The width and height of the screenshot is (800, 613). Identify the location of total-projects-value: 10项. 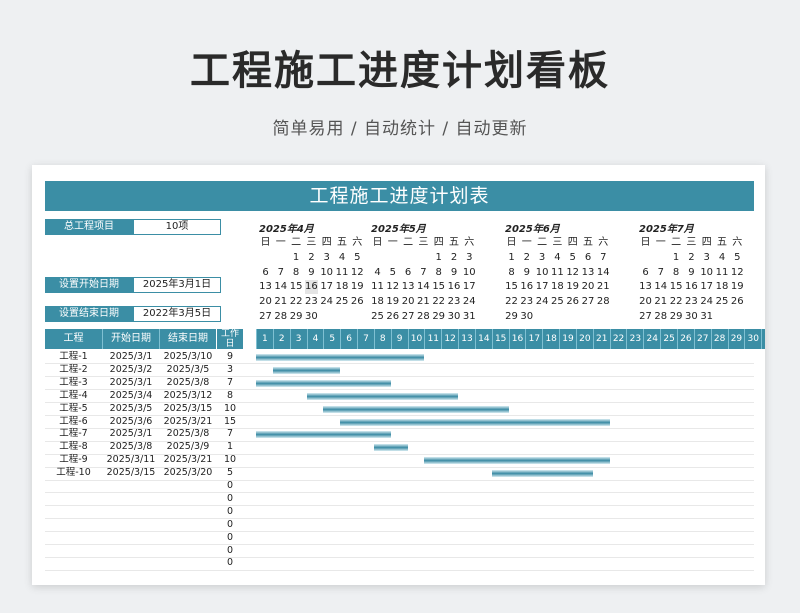
(177, 227).